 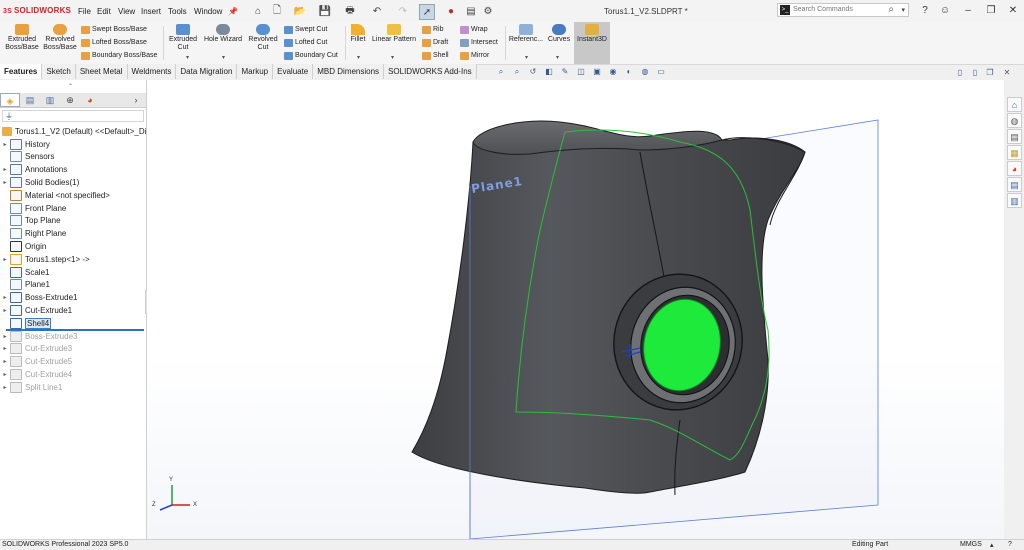 What do you see at coordinates (501, 72) in the screenshot?
I see `zoom-to-fit-icon: ⌕` at bounding box center [501, 72].